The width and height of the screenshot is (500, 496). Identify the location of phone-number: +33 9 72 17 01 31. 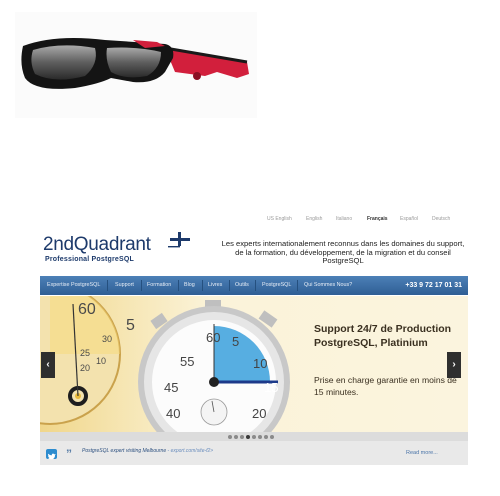
(433, 285).